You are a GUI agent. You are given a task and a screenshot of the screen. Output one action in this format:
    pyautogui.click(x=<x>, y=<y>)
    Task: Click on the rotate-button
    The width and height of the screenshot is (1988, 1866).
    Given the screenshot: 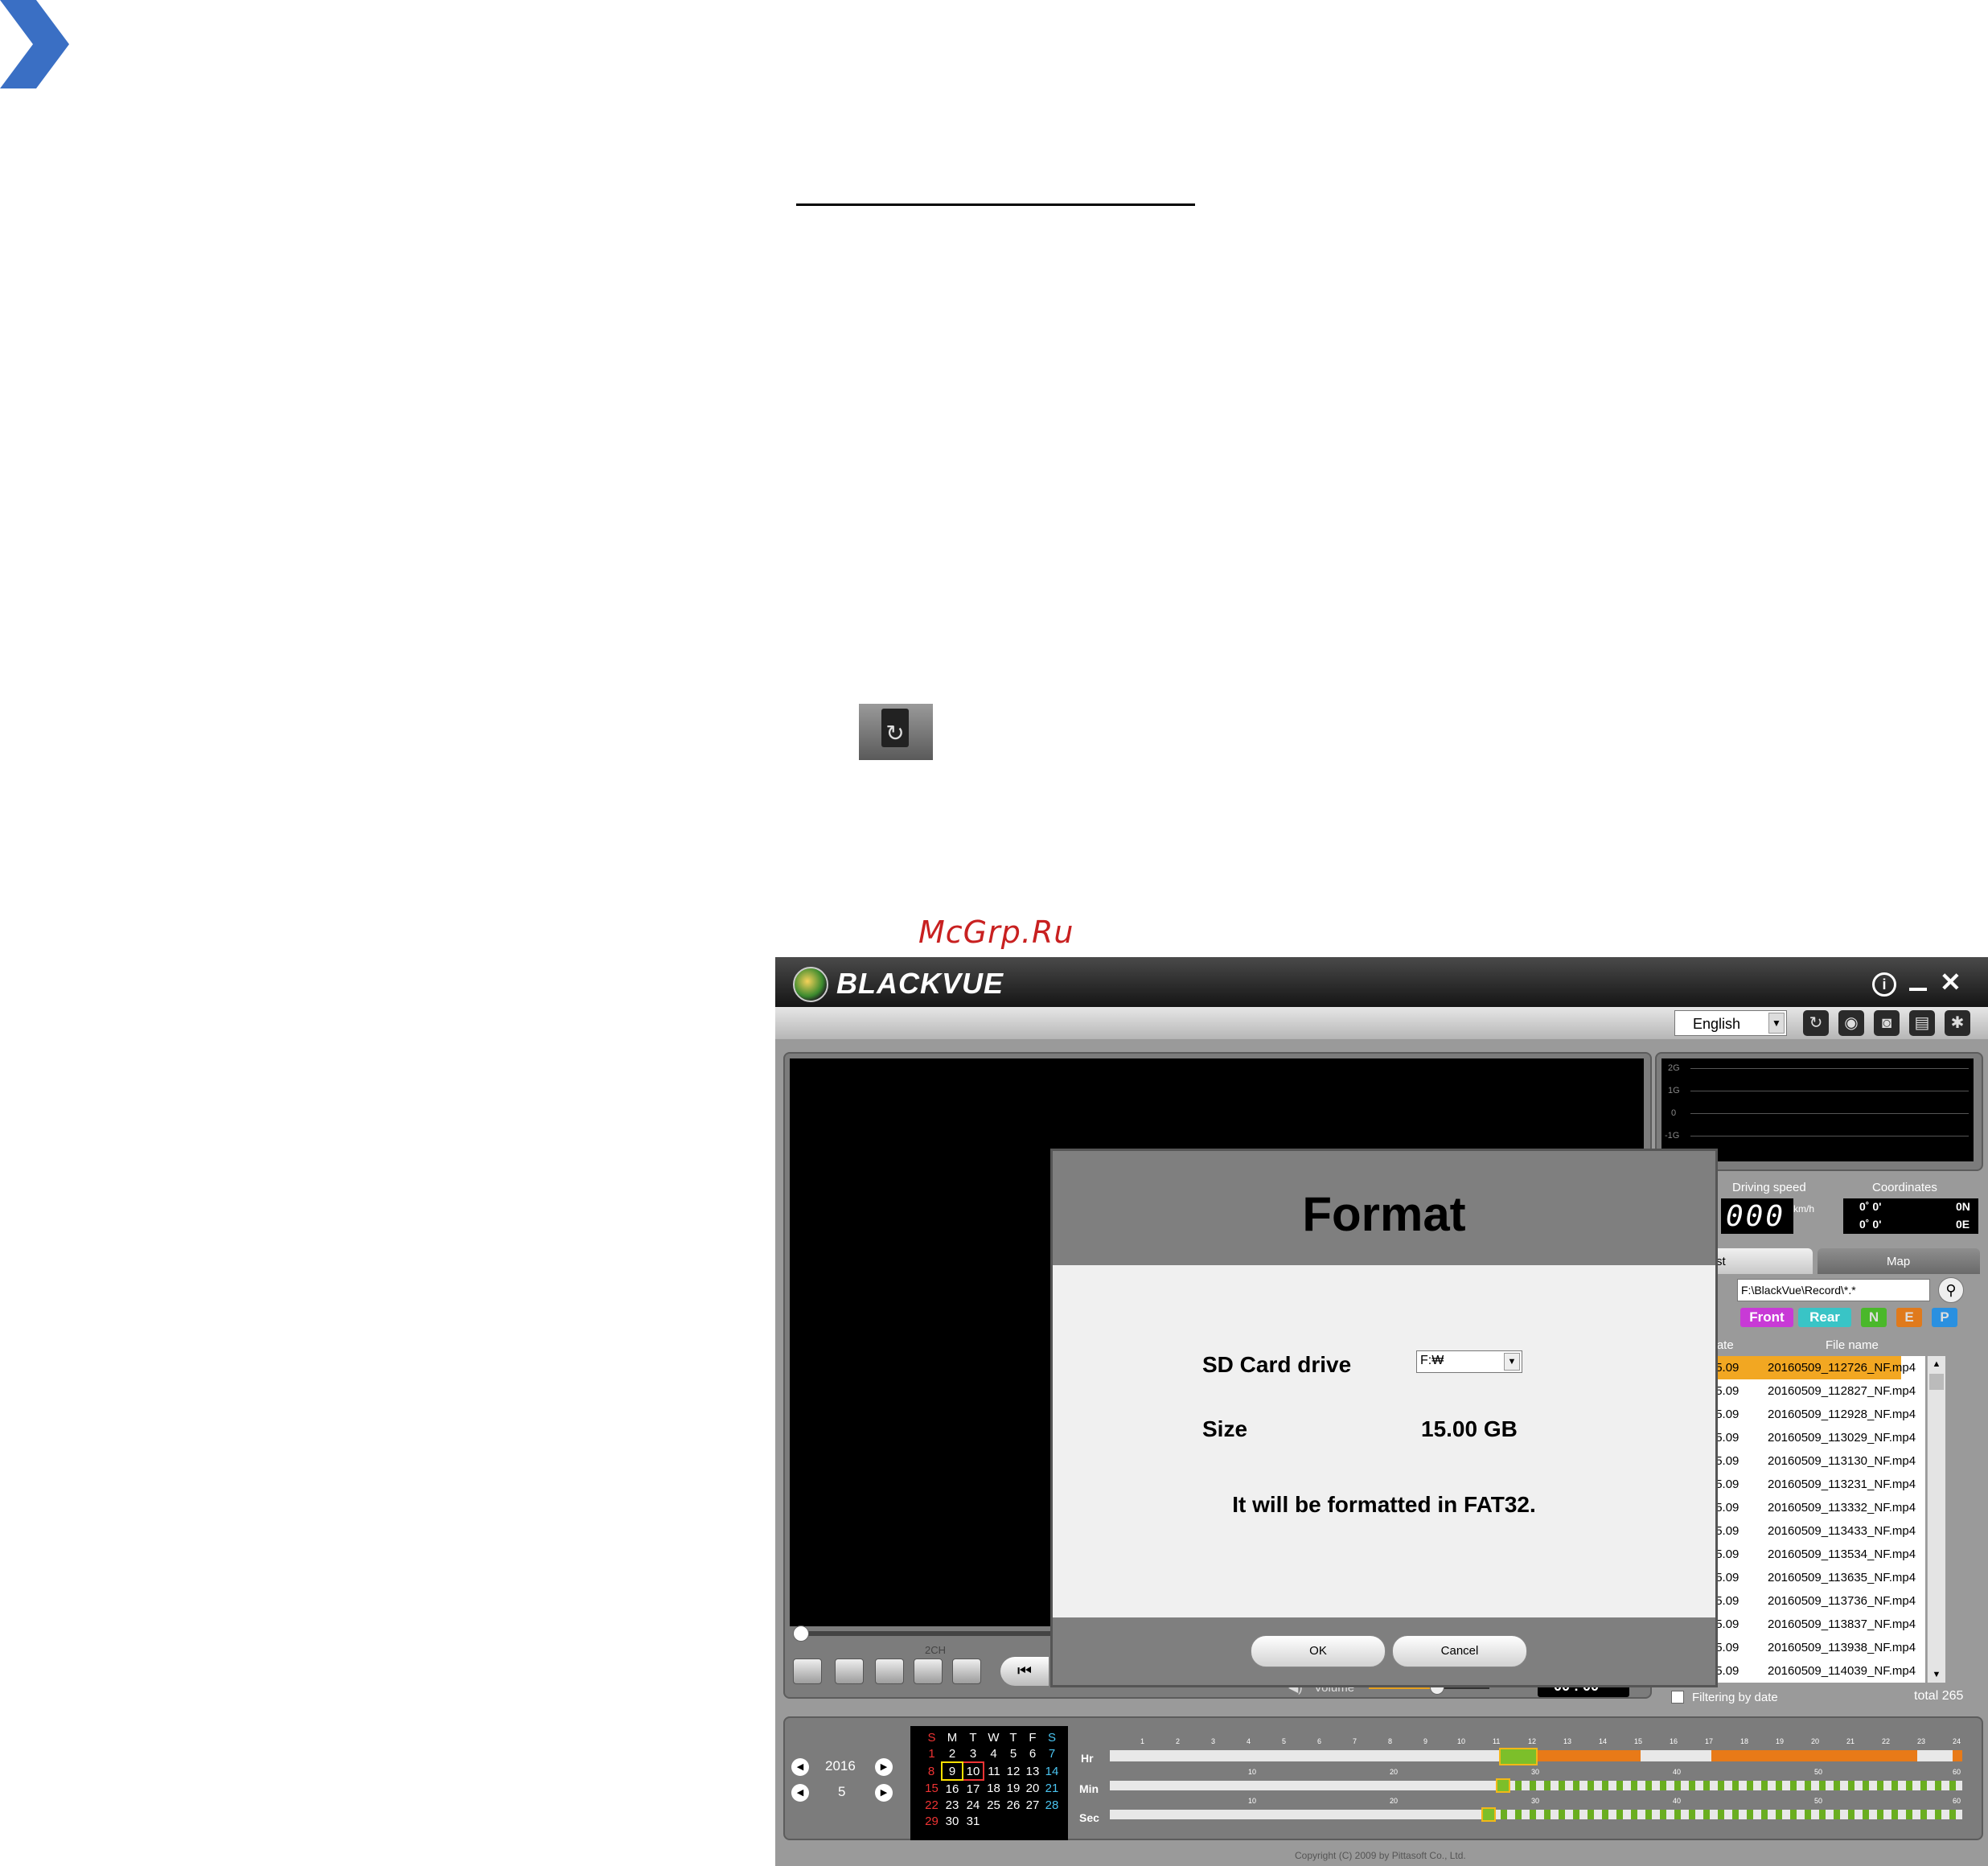 What is the action you would take?
    pyautogui.click(x=849, y=1671)
    